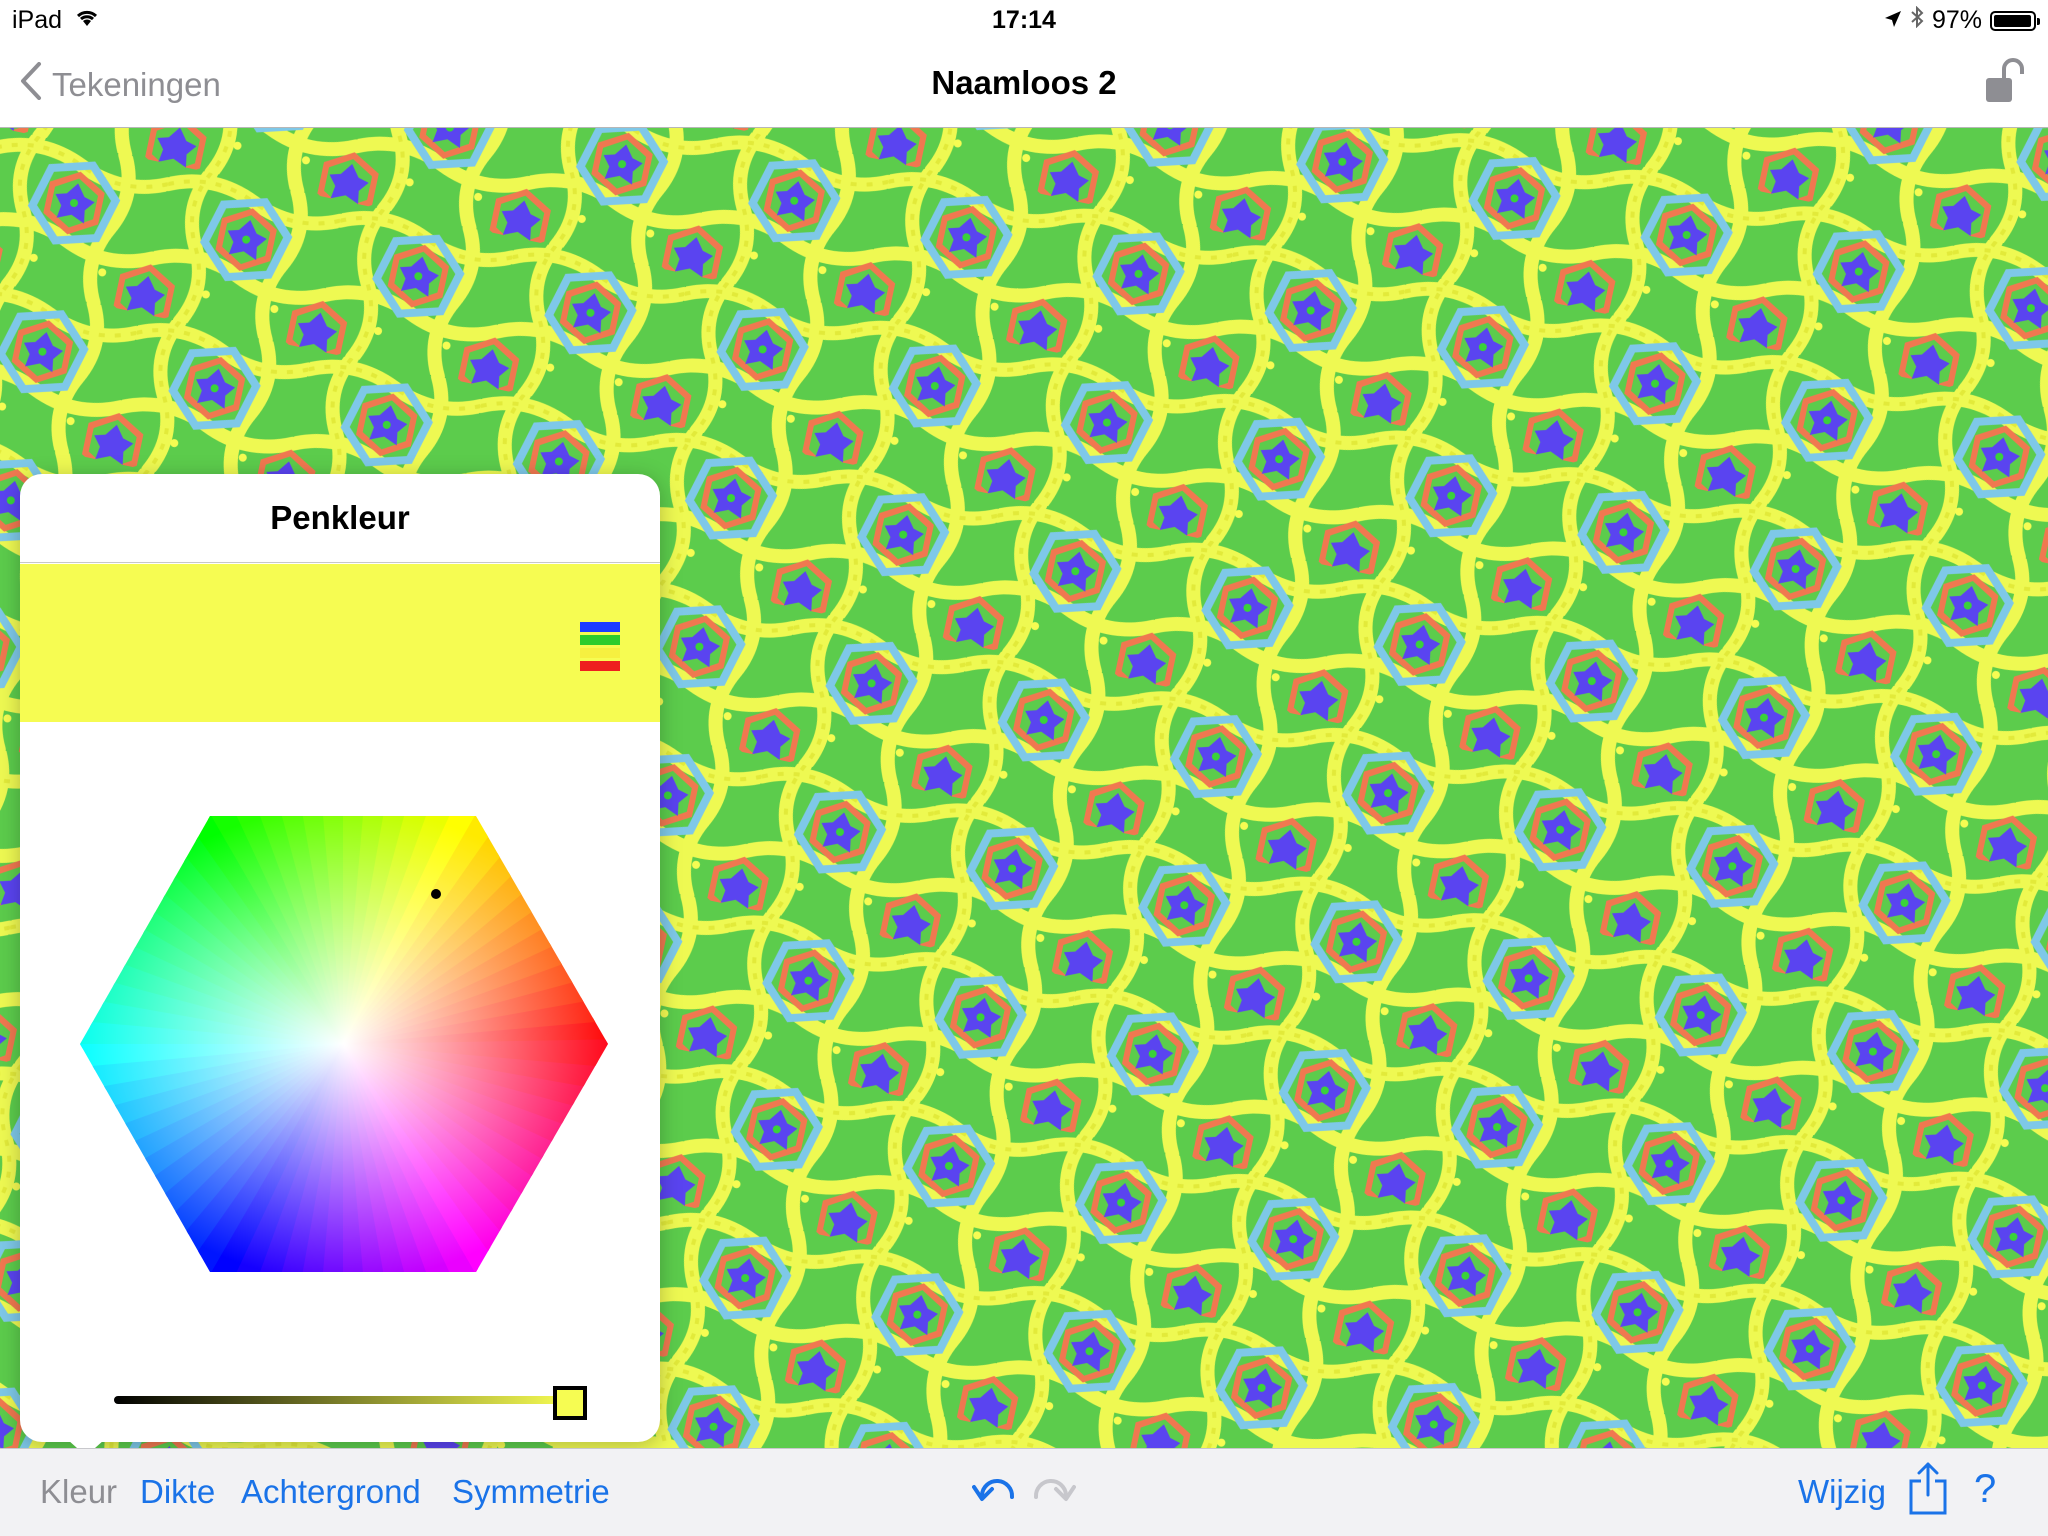 The width and height of the screenshot is (2048, 1536). I want to click on location-icon, so click(1893, 20).